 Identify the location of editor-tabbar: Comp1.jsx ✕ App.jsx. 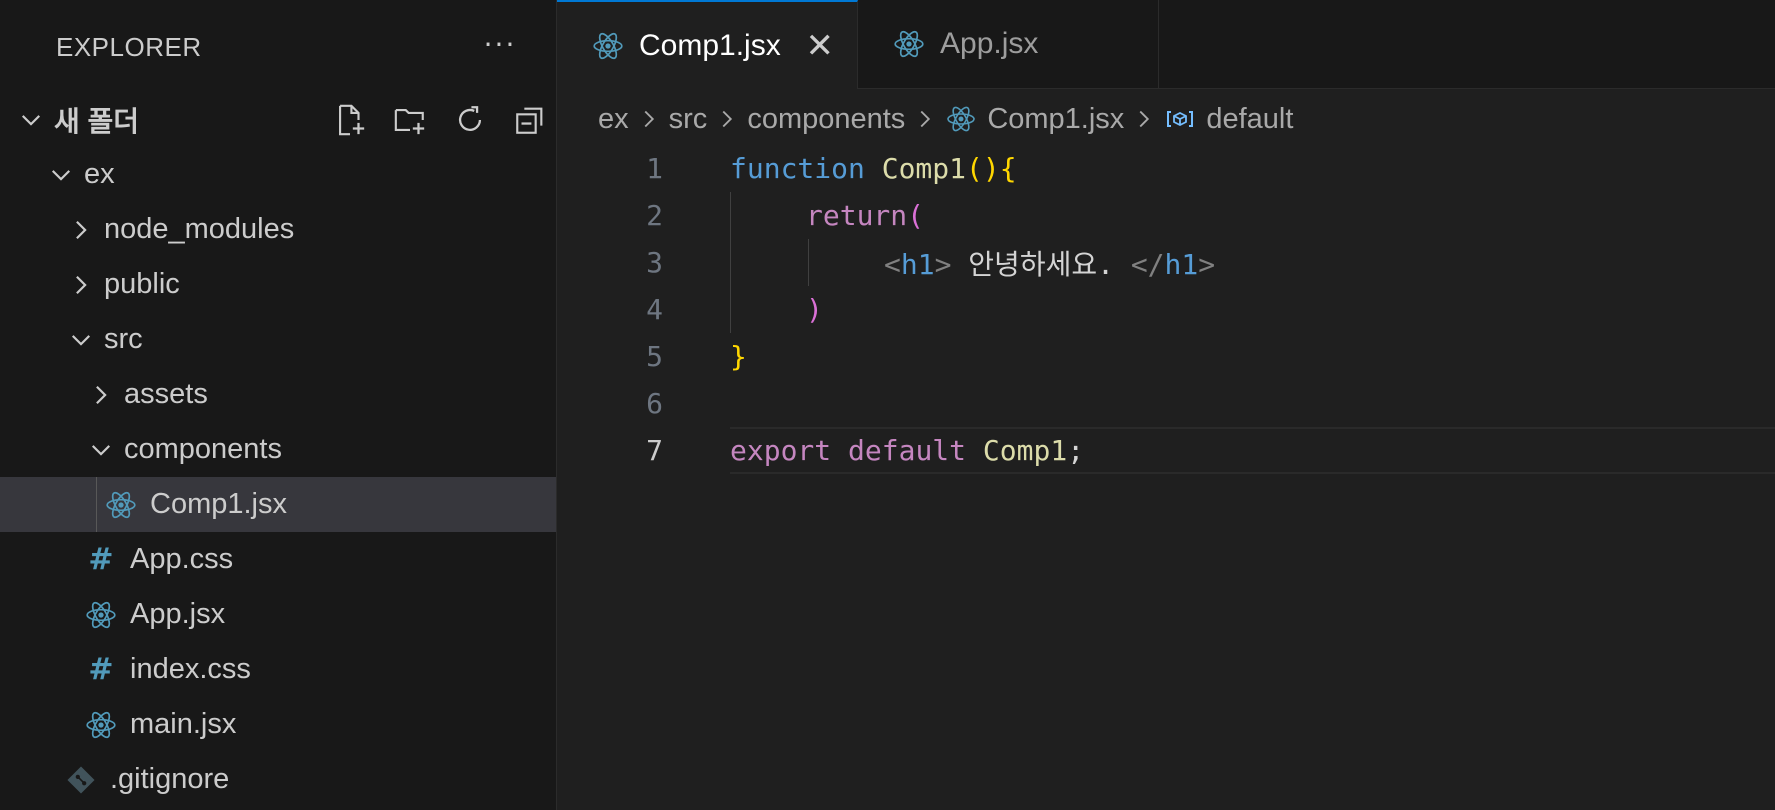
(1166, 44).